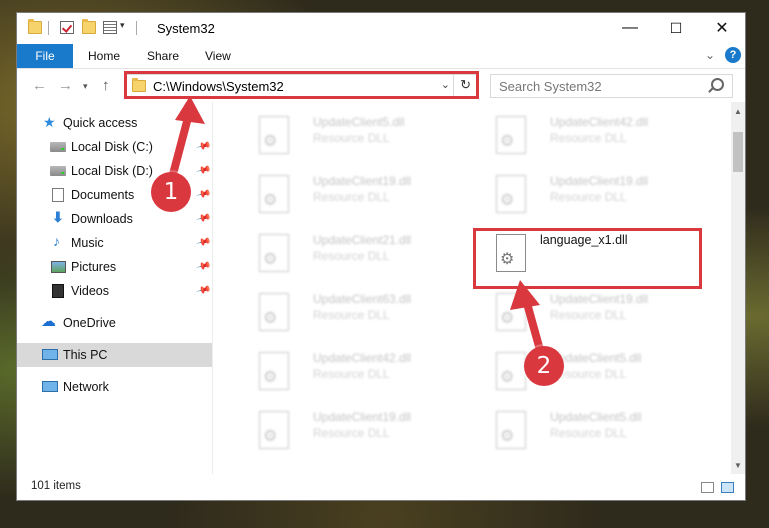  What do you see at coordinates (104, 56) in the screenshot?
I see `tab-home: Home` at bounding box center [104, 56].